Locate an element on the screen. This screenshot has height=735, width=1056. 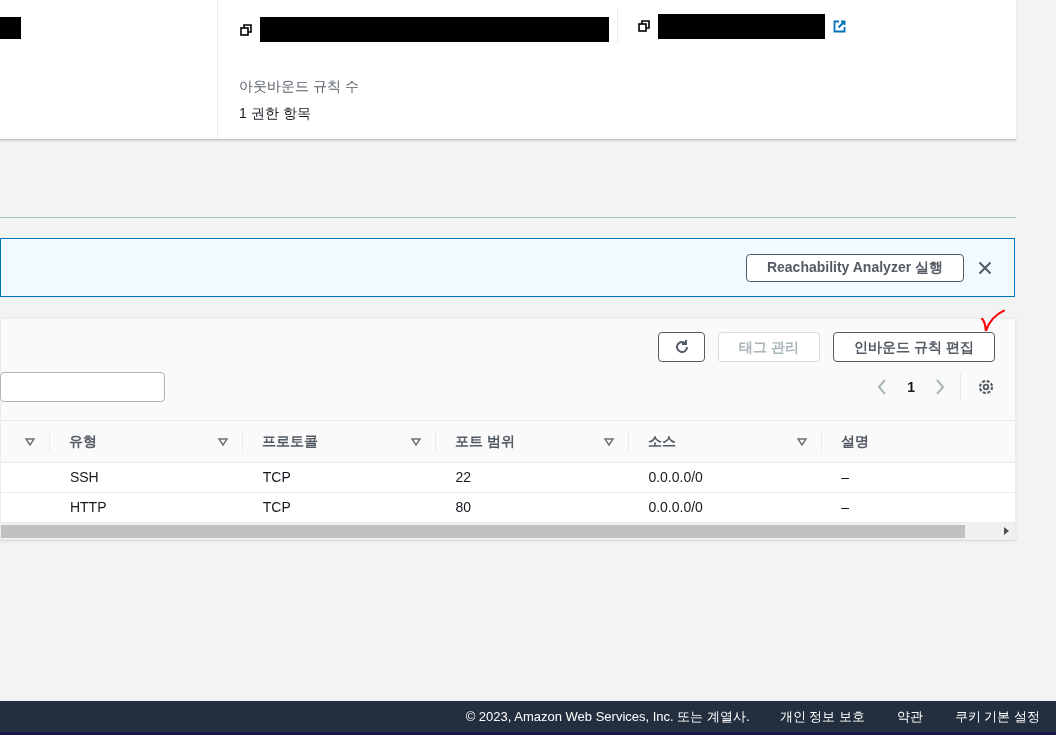
footer-link: 개인 정보 보호 is located at coordinates (822, 716).